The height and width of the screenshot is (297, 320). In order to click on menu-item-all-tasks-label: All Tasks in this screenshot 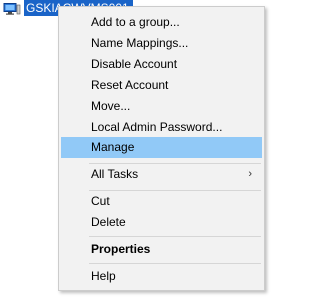, I will do `click(115, 174)`.